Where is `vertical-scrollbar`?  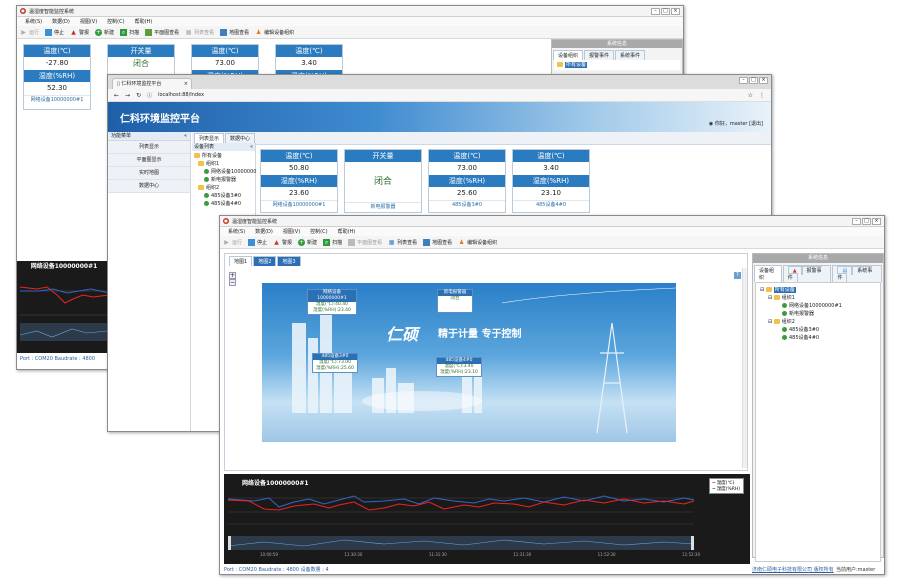 vertical-scrollbar is located at coordinates (744, 368).